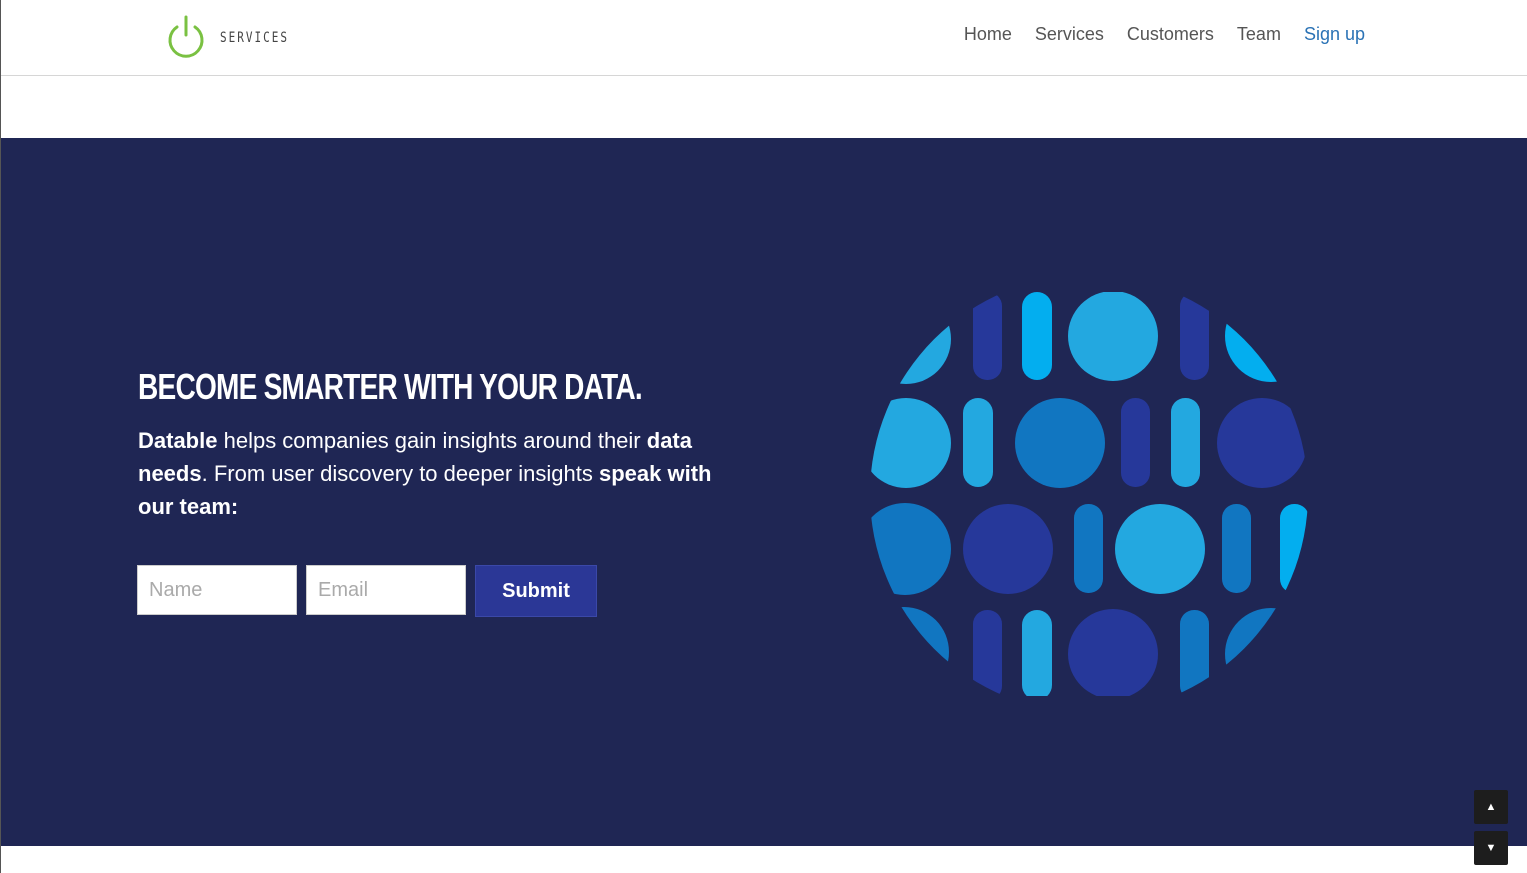 This screenshot has height=873, width=1527. What do you see at coordinates (386, 590) in the screenshot?
I see `email-input` at bounding box center [386, 590].